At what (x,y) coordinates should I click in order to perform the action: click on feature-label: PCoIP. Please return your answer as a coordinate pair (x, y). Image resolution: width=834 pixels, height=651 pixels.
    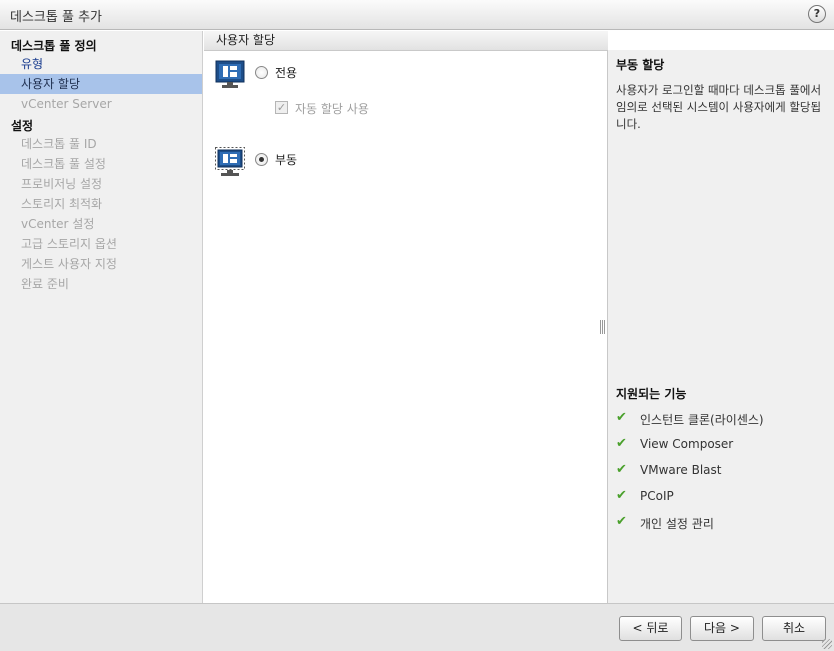
    Looking at the image, I should click on (657, 496).